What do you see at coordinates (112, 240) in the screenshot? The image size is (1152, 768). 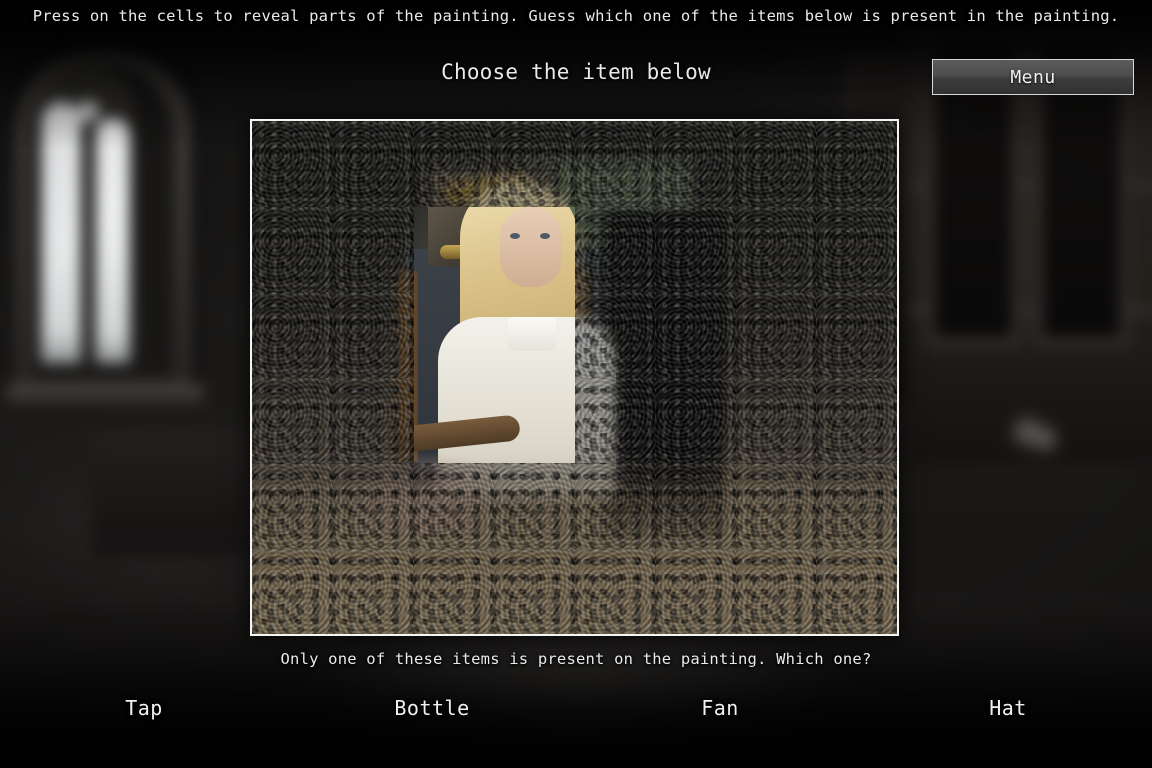 I see `window-pane-right` at bounding box center [112, 240].